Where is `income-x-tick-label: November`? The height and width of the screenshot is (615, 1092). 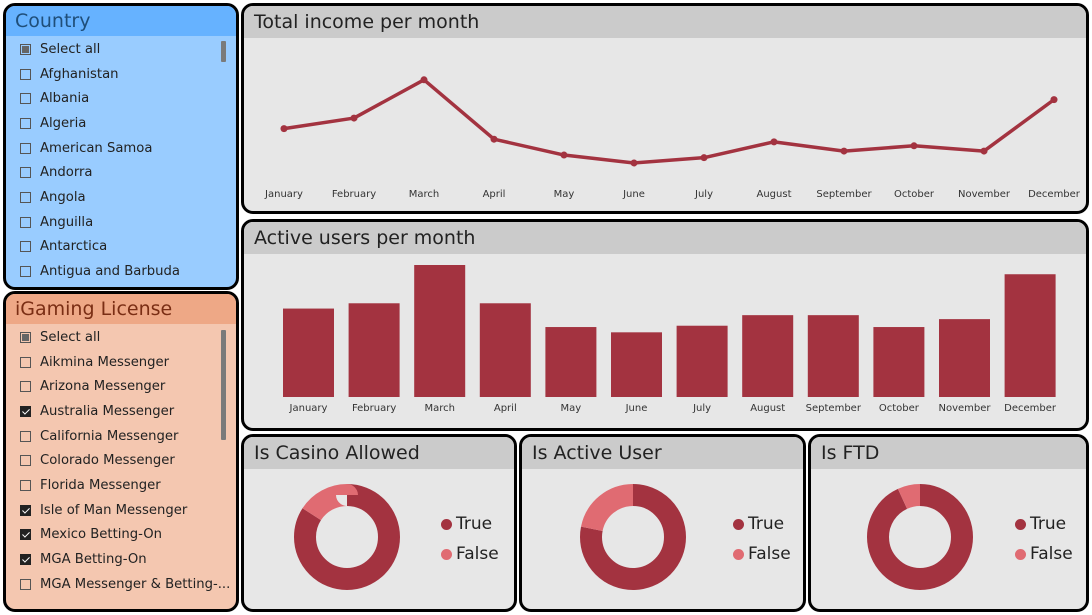
income-x-tick-label: November is located at coordinates (984, 194).